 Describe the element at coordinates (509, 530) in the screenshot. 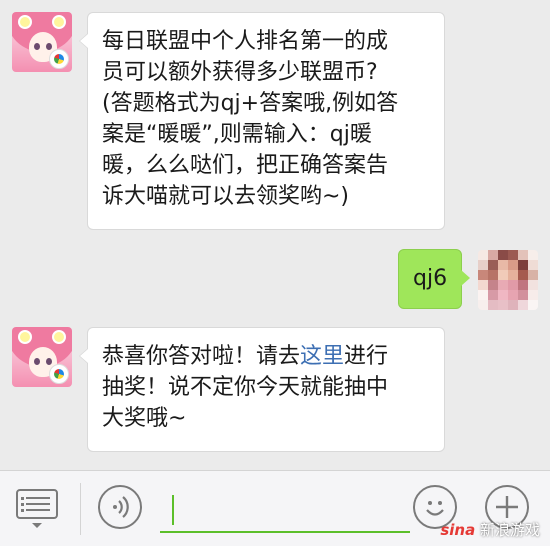

I see `watermark-text: 新浪游戏` at that location.